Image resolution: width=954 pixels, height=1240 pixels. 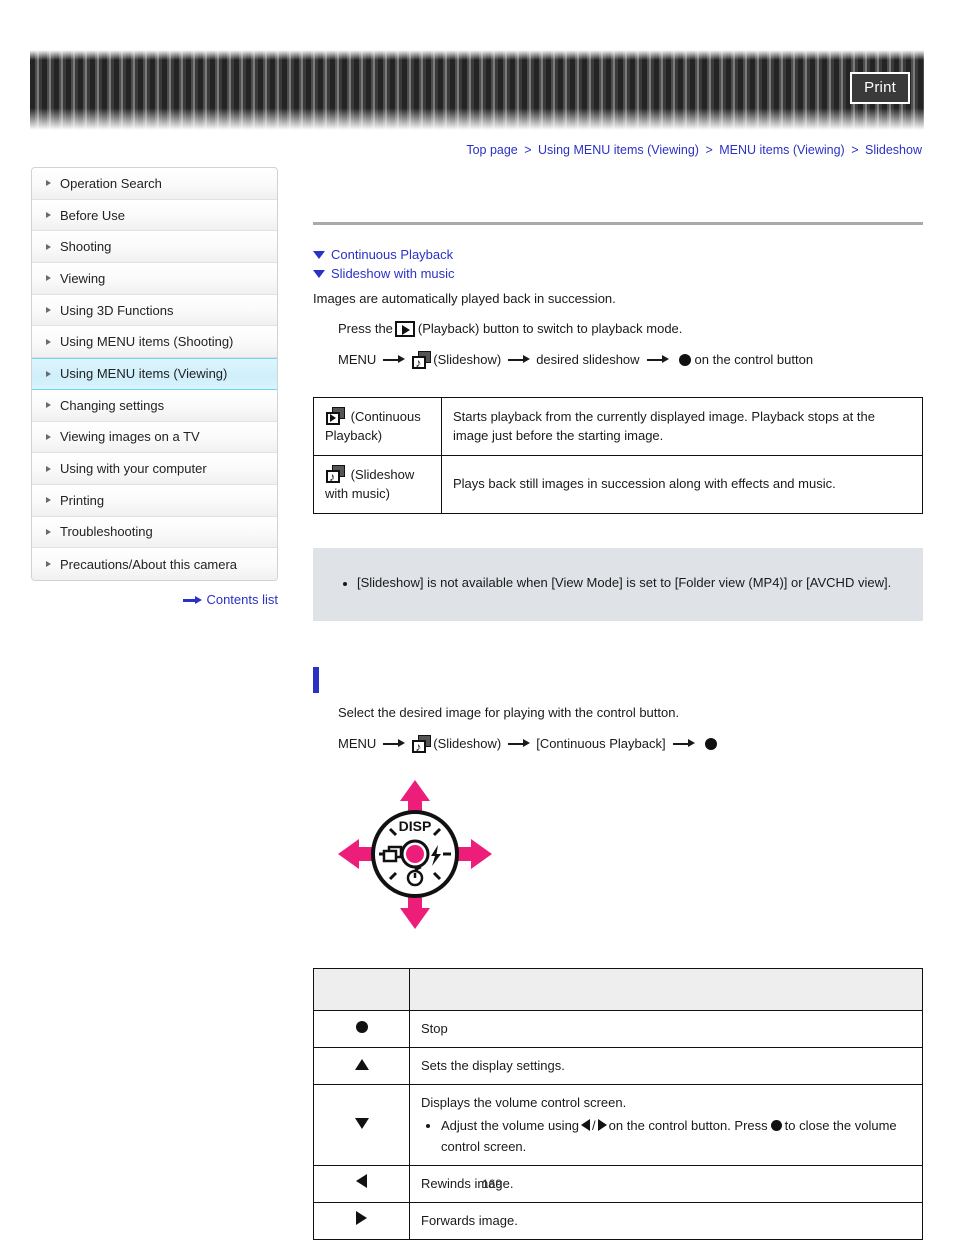 What do you see at coordinates (149, 564) in the screenshot?
I see `sidebar-item-label: Precautions/About this camera` at bounding box center [149, 564].